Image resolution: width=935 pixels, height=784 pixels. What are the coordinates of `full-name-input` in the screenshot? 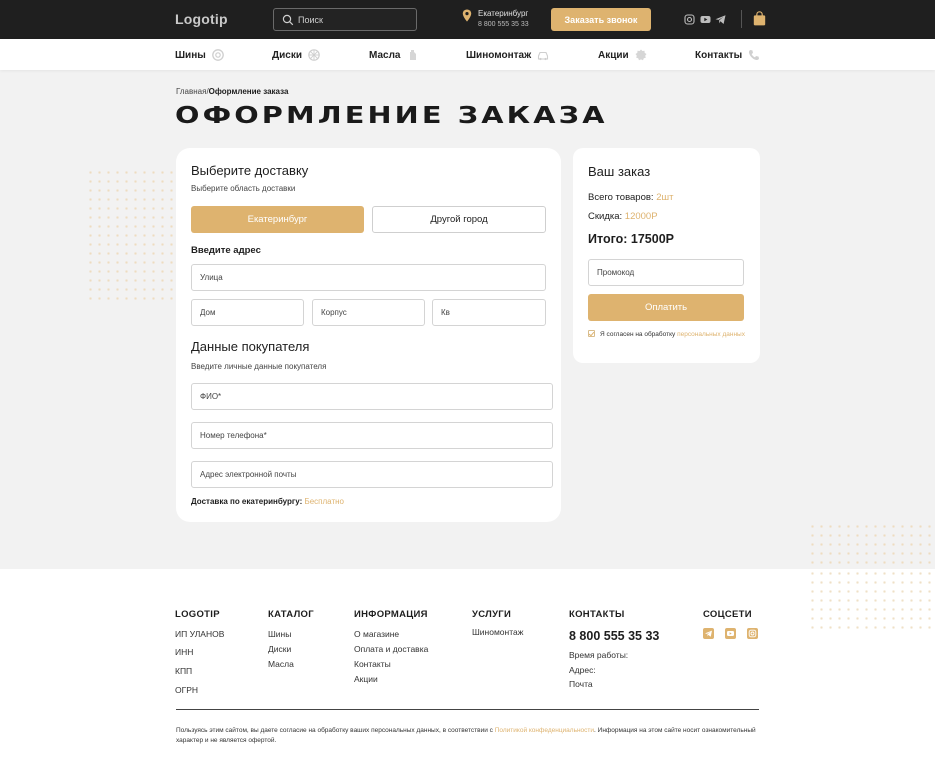 It's located at (372, 396).